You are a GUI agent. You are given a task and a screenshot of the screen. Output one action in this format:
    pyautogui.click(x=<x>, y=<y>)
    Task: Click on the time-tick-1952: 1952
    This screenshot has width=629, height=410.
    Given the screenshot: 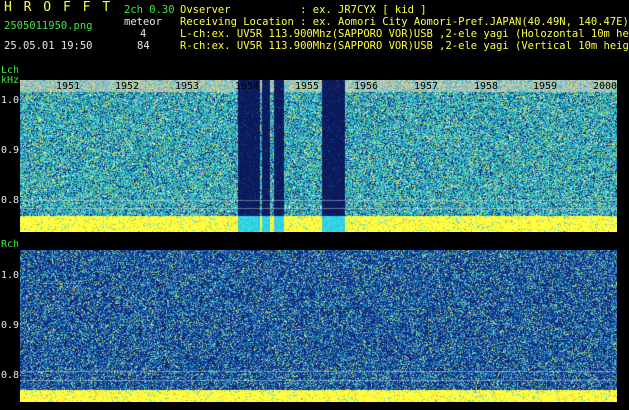 What is the action you would take?
    pyautogui.click(x=127, y=86)
    